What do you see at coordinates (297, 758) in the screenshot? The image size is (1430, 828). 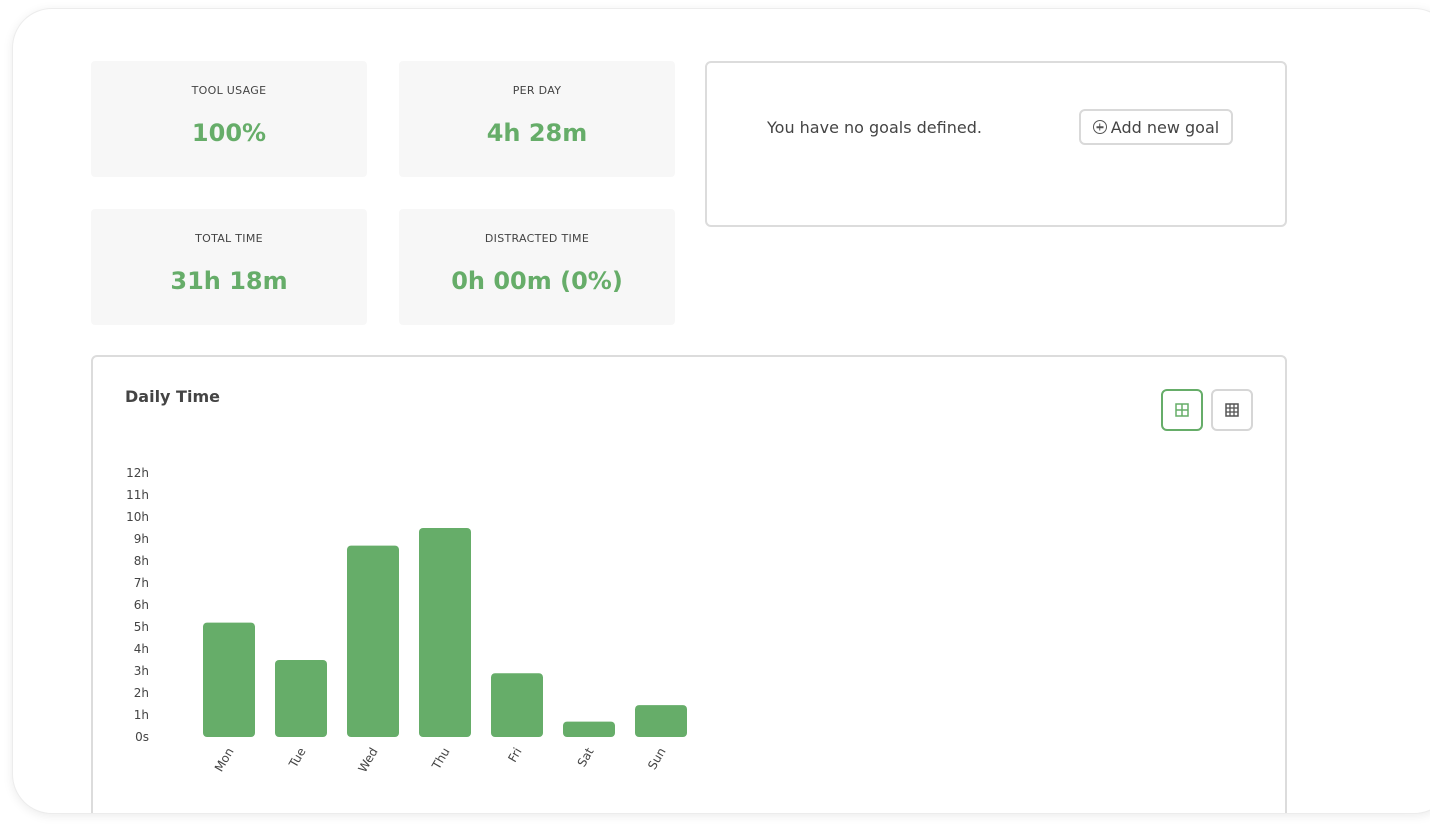 I see `x-tick-label: Tue` at bounding box center [297, 758].